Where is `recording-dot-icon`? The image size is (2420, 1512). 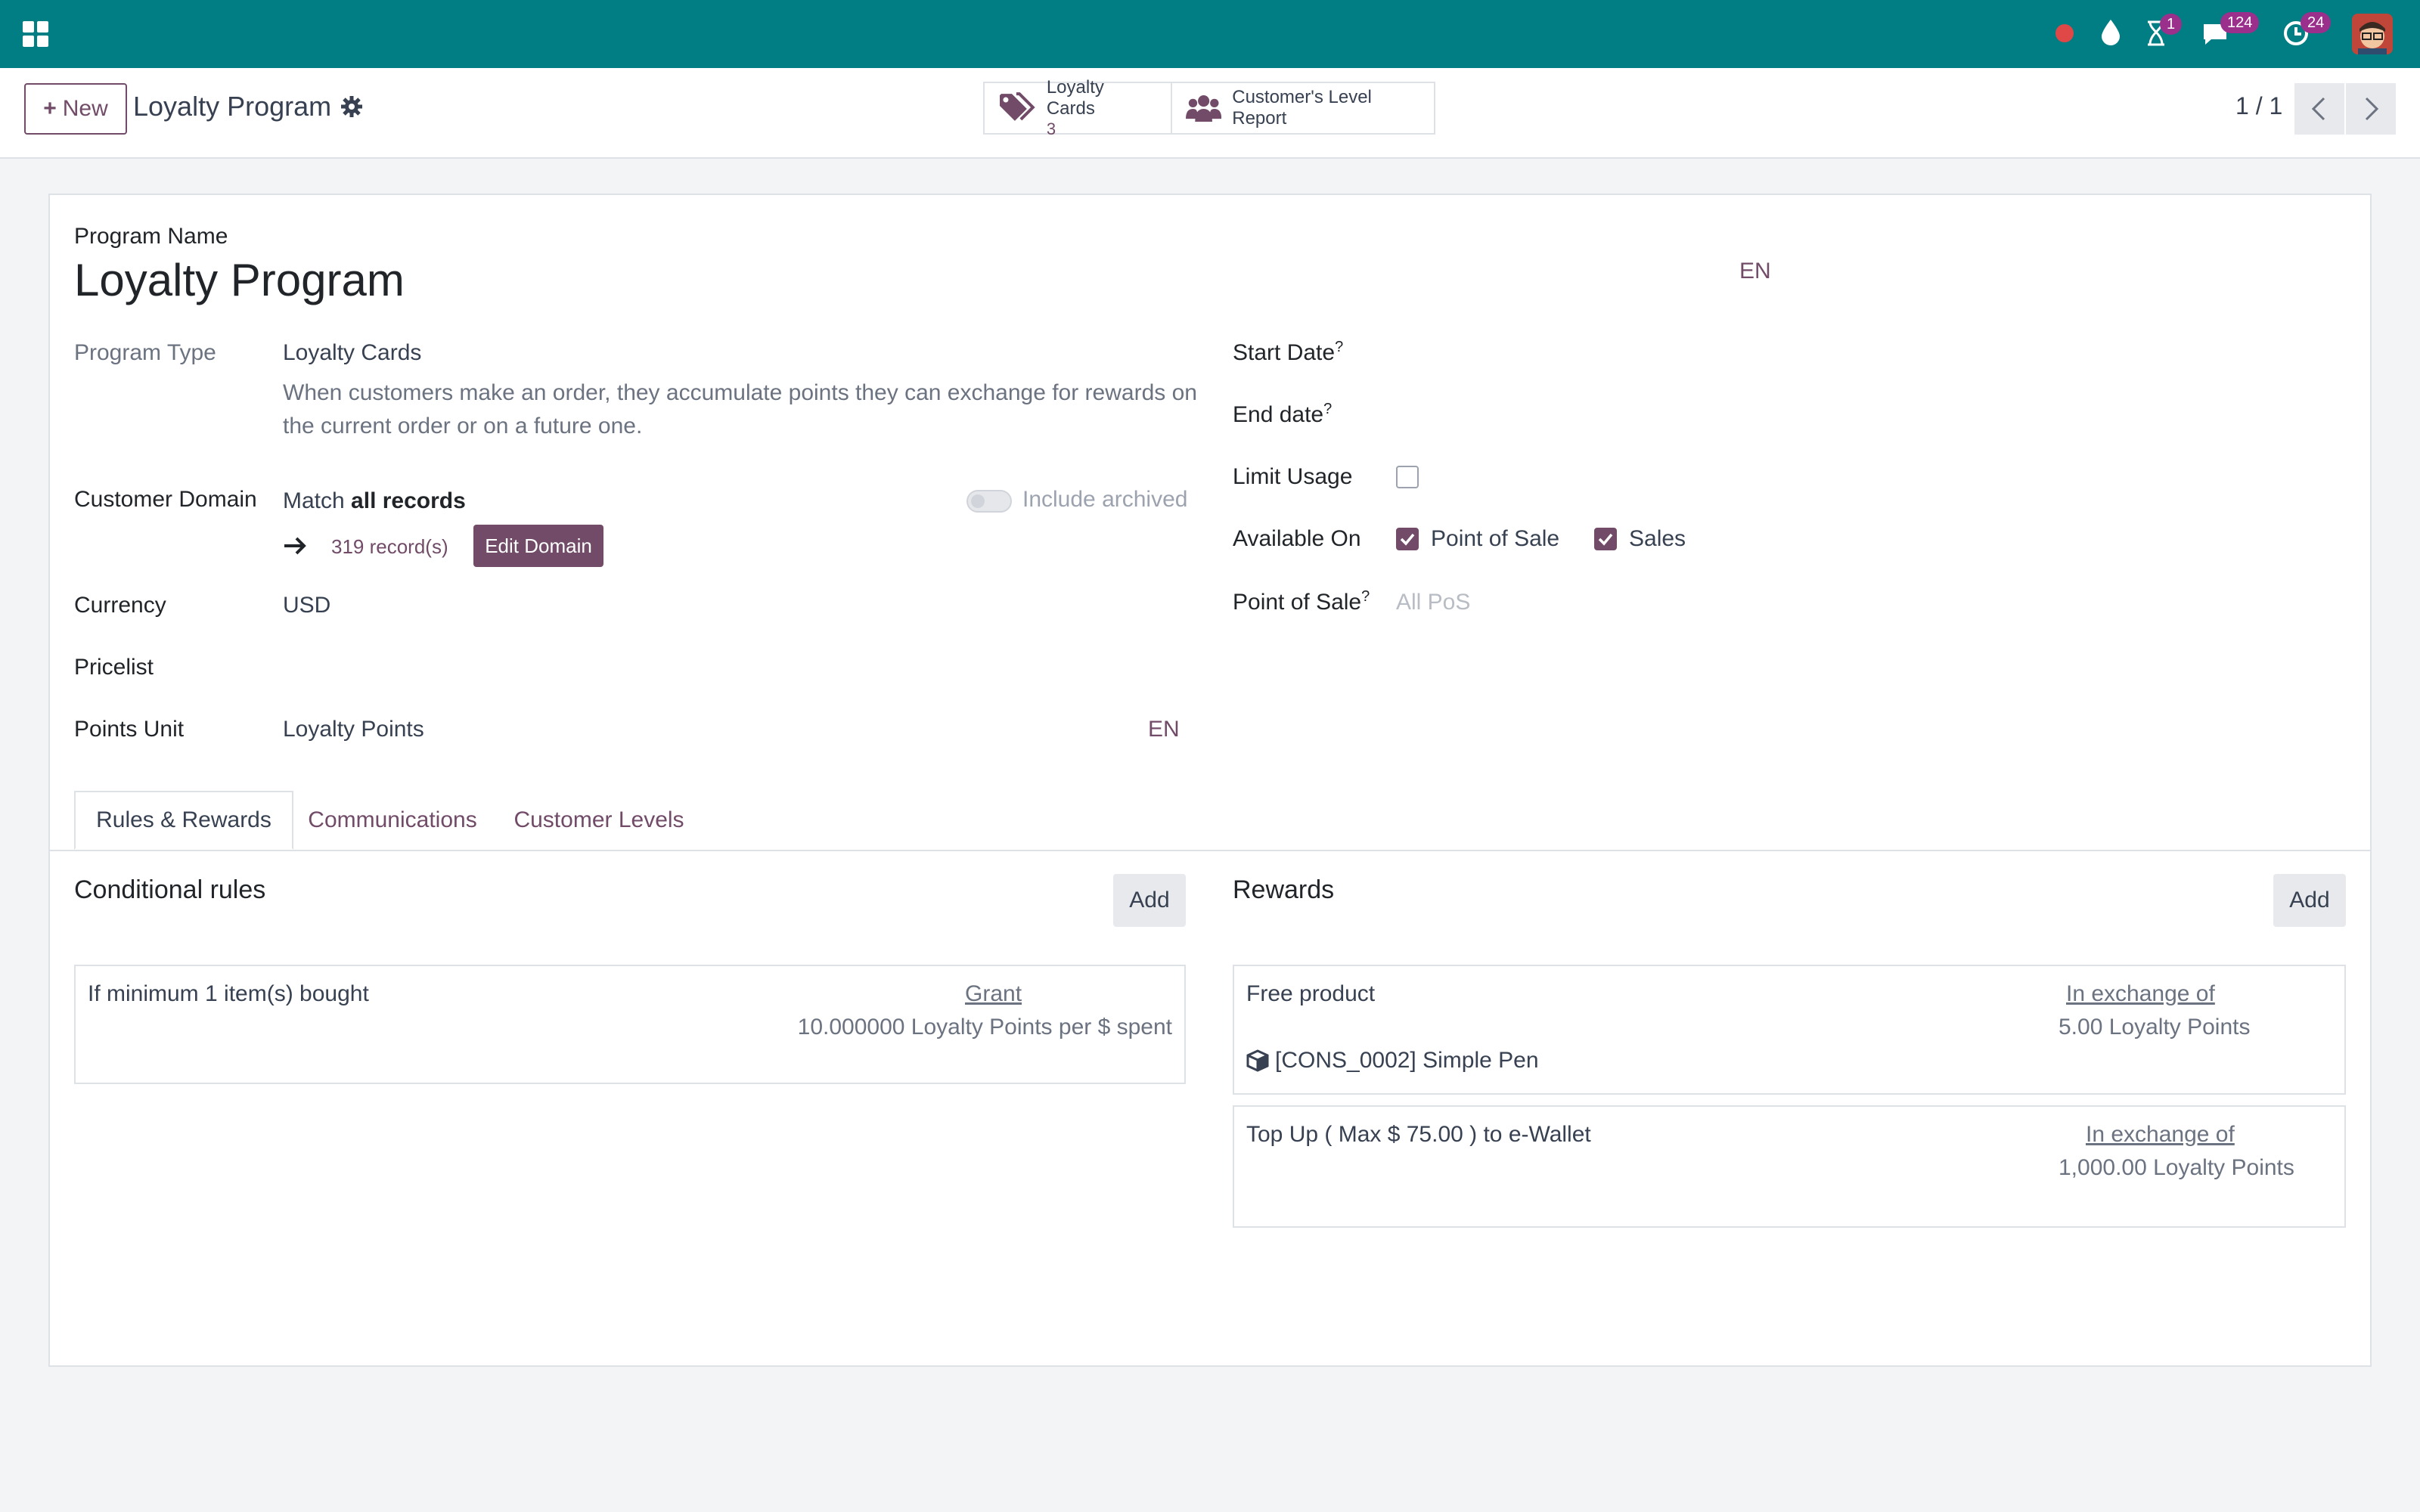 recording-dot-icon is located at coordinates (2064, 36).